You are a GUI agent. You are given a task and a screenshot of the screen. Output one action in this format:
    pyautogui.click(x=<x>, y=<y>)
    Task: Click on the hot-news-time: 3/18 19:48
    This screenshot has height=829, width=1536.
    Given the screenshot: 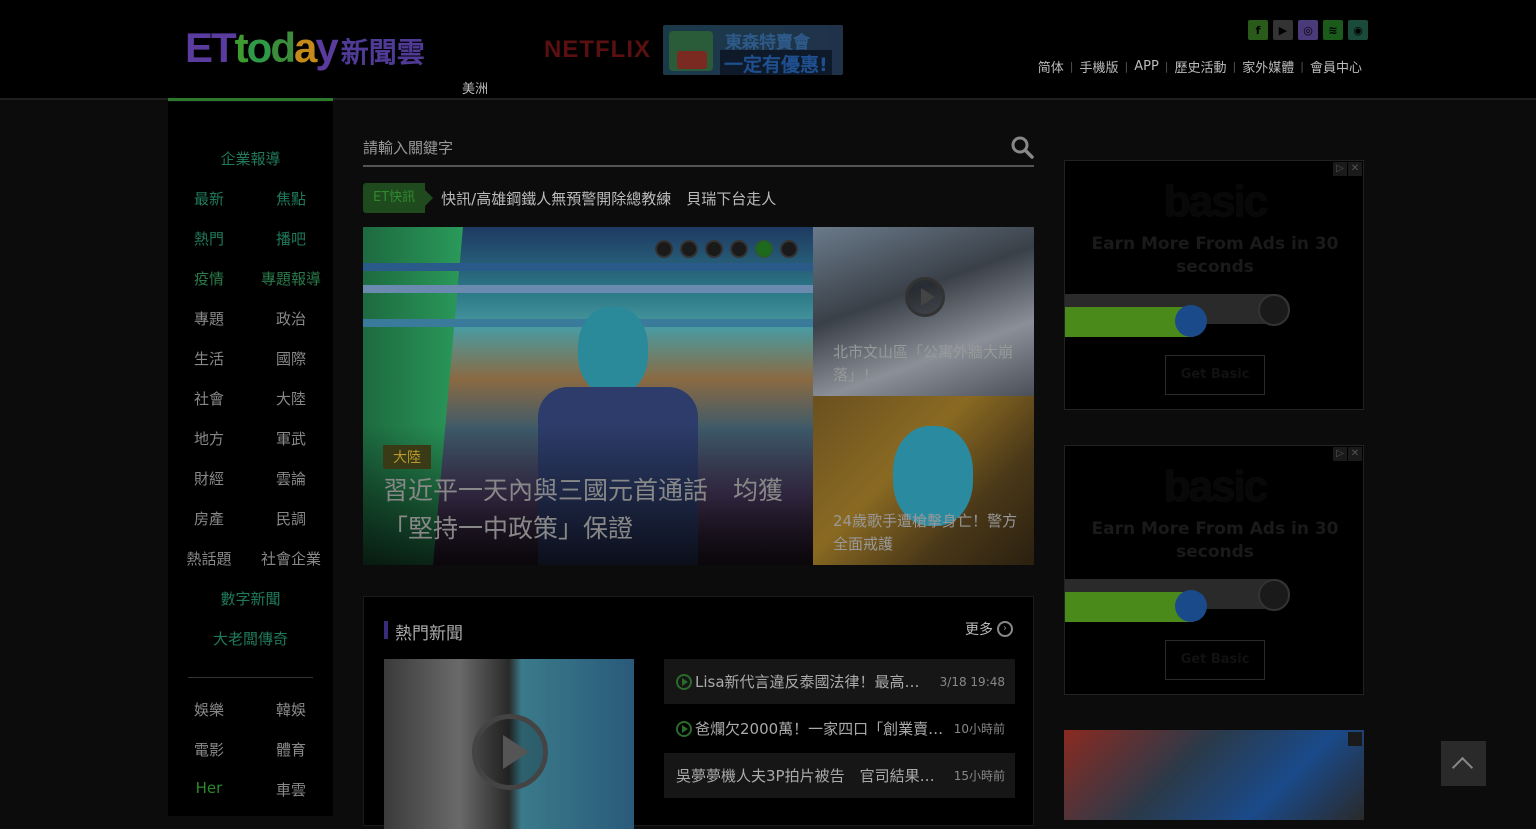 What is the action you would take?
    pyautogui.click(x=972, y=681)
    